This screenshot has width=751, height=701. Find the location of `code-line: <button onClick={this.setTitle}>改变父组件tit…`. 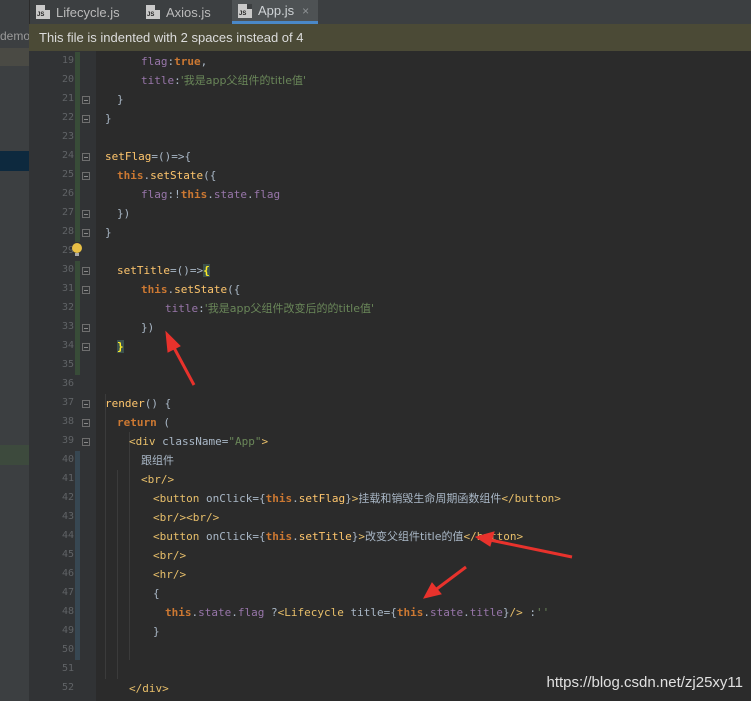

code-line: <button onClick={this.setTitle}>改变父组件tit… is located at coordinates (338, 536).